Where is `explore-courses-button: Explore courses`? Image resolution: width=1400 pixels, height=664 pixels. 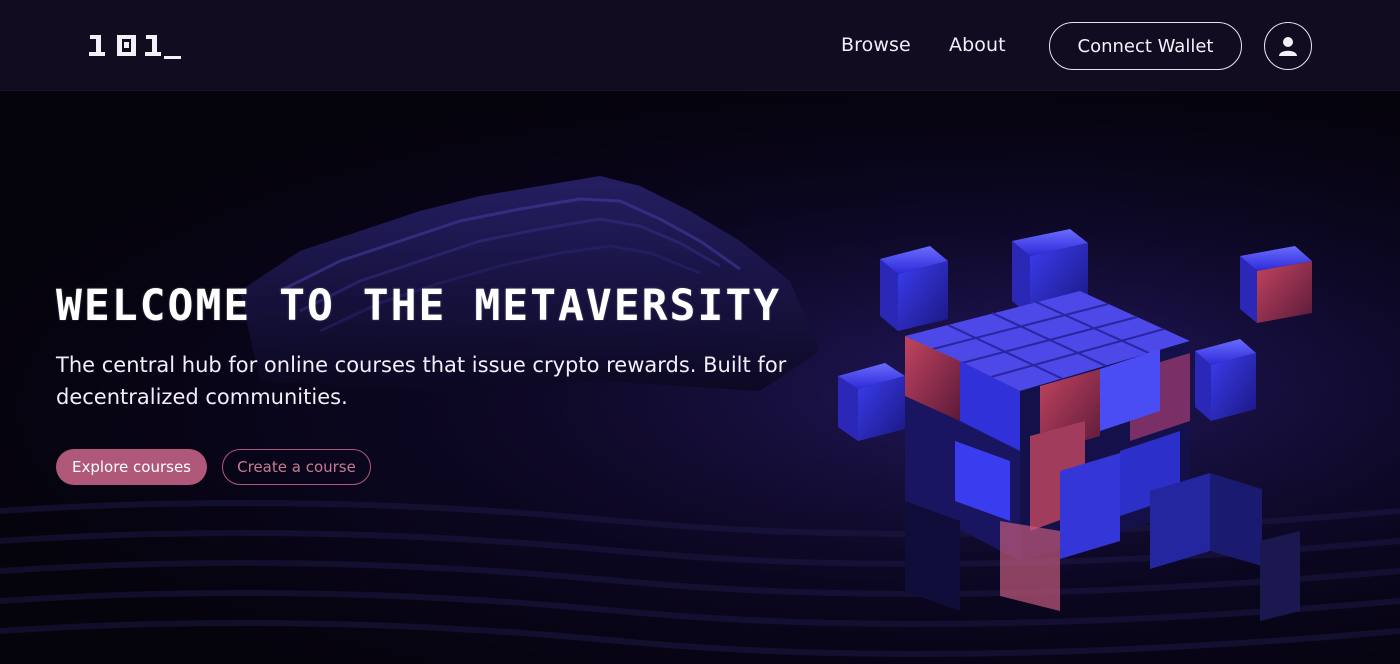 explore-courses-button: Explore courses is located at coordinates (131, 467).